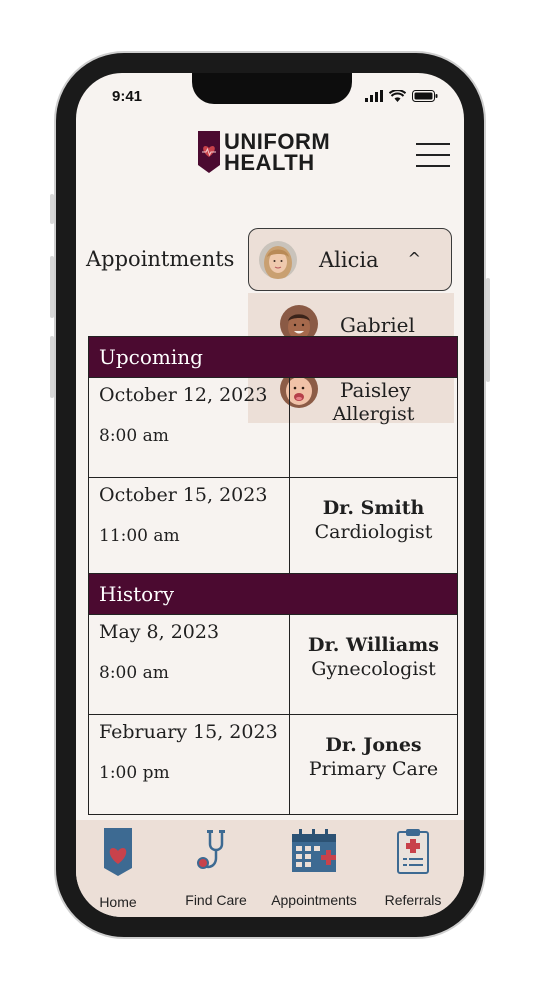 This screenshot has width=540, height=991. What do you see at coordinates (373, 769) in the screenshot?
I see `doctor-specialty: Primary Care` at bounding box center [373, 769].